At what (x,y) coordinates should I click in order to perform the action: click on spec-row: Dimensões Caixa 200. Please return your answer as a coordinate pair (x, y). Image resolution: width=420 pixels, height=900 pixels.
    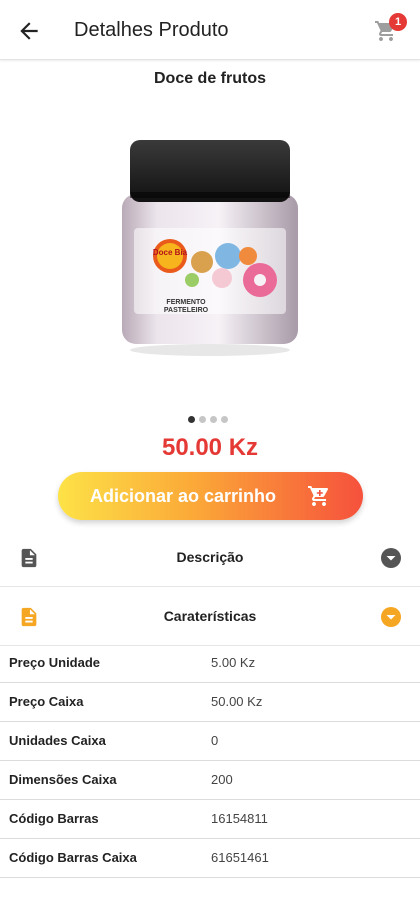
    Looking at the image, I should click on (210, 780).